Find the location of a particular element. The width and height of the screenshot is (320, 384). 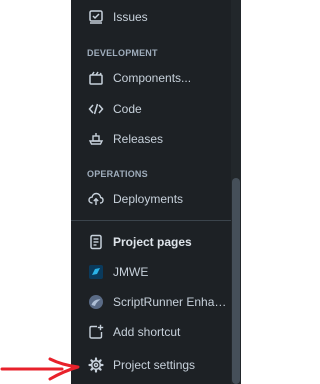

releases-icon is located at coordinates (96, 139).